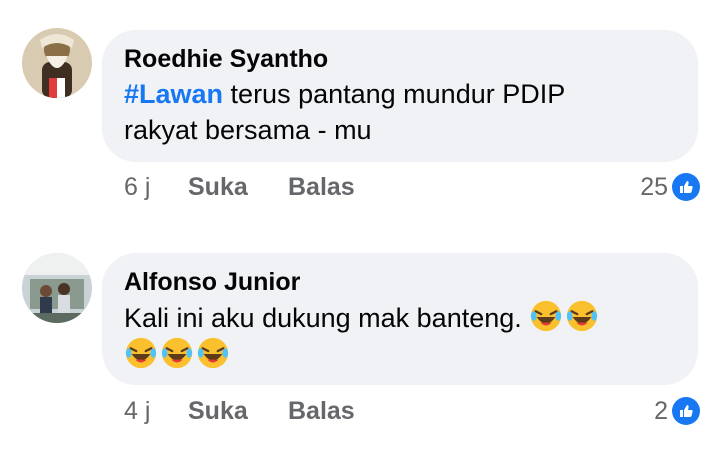 Image resolution: width=720 pixels, height=451 pixels. What do you see at coordinates (654, 186) in the screenshot?
I see `reaction-count: 25` at bounding box center [654, 186].